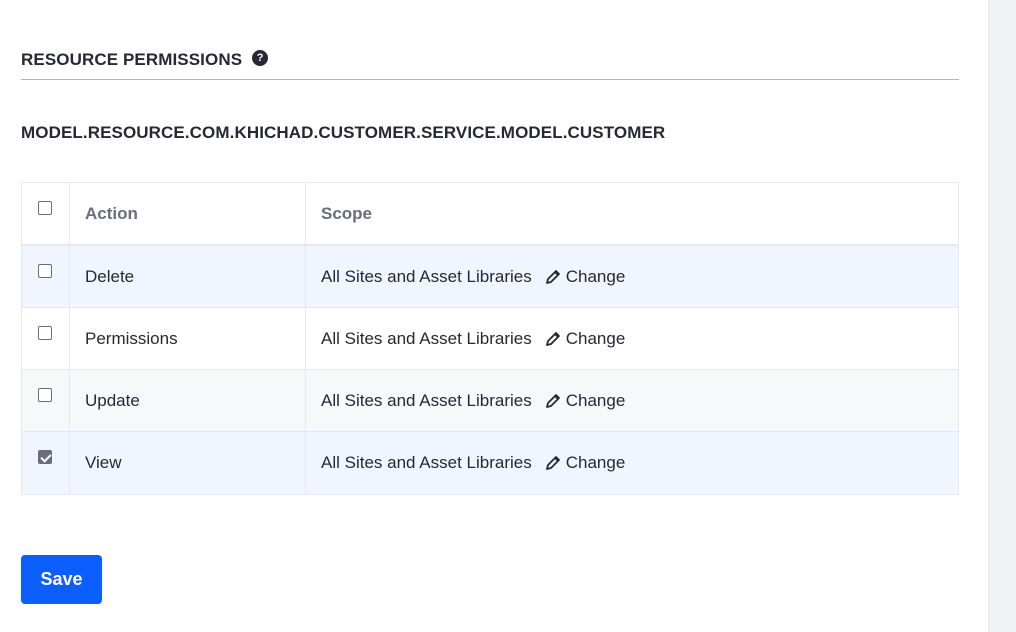  Describe the element at coordinates (188, 463) in the screenshot. I see `action-cell: View` at that location.